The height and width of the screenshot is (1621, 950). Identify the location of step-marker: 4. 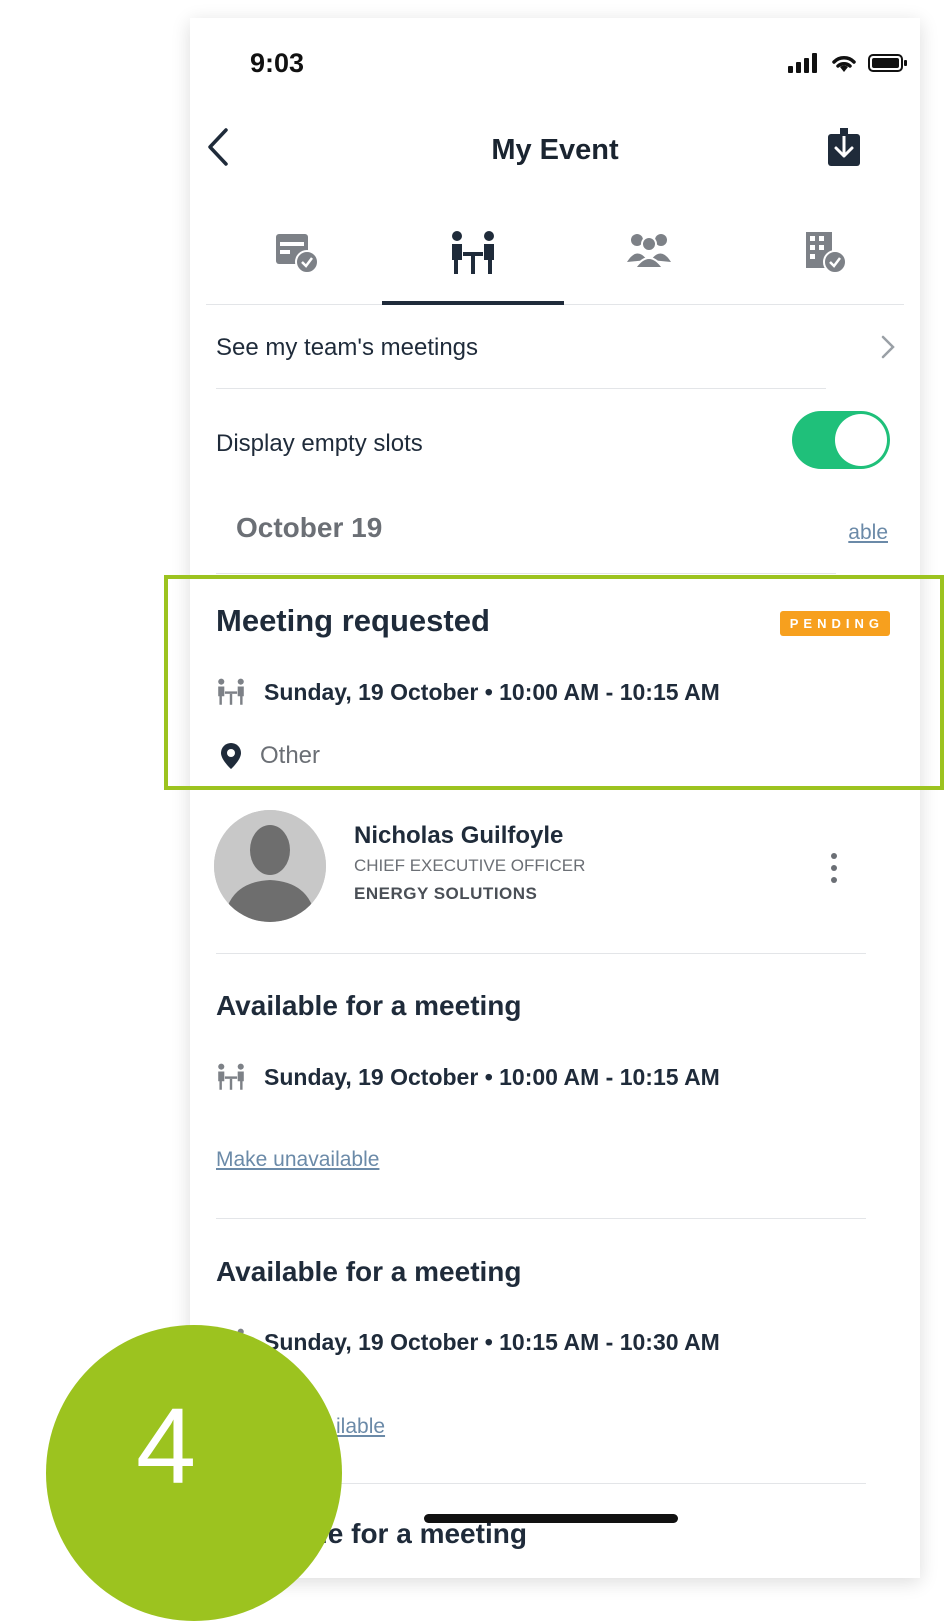
(194, 1473).